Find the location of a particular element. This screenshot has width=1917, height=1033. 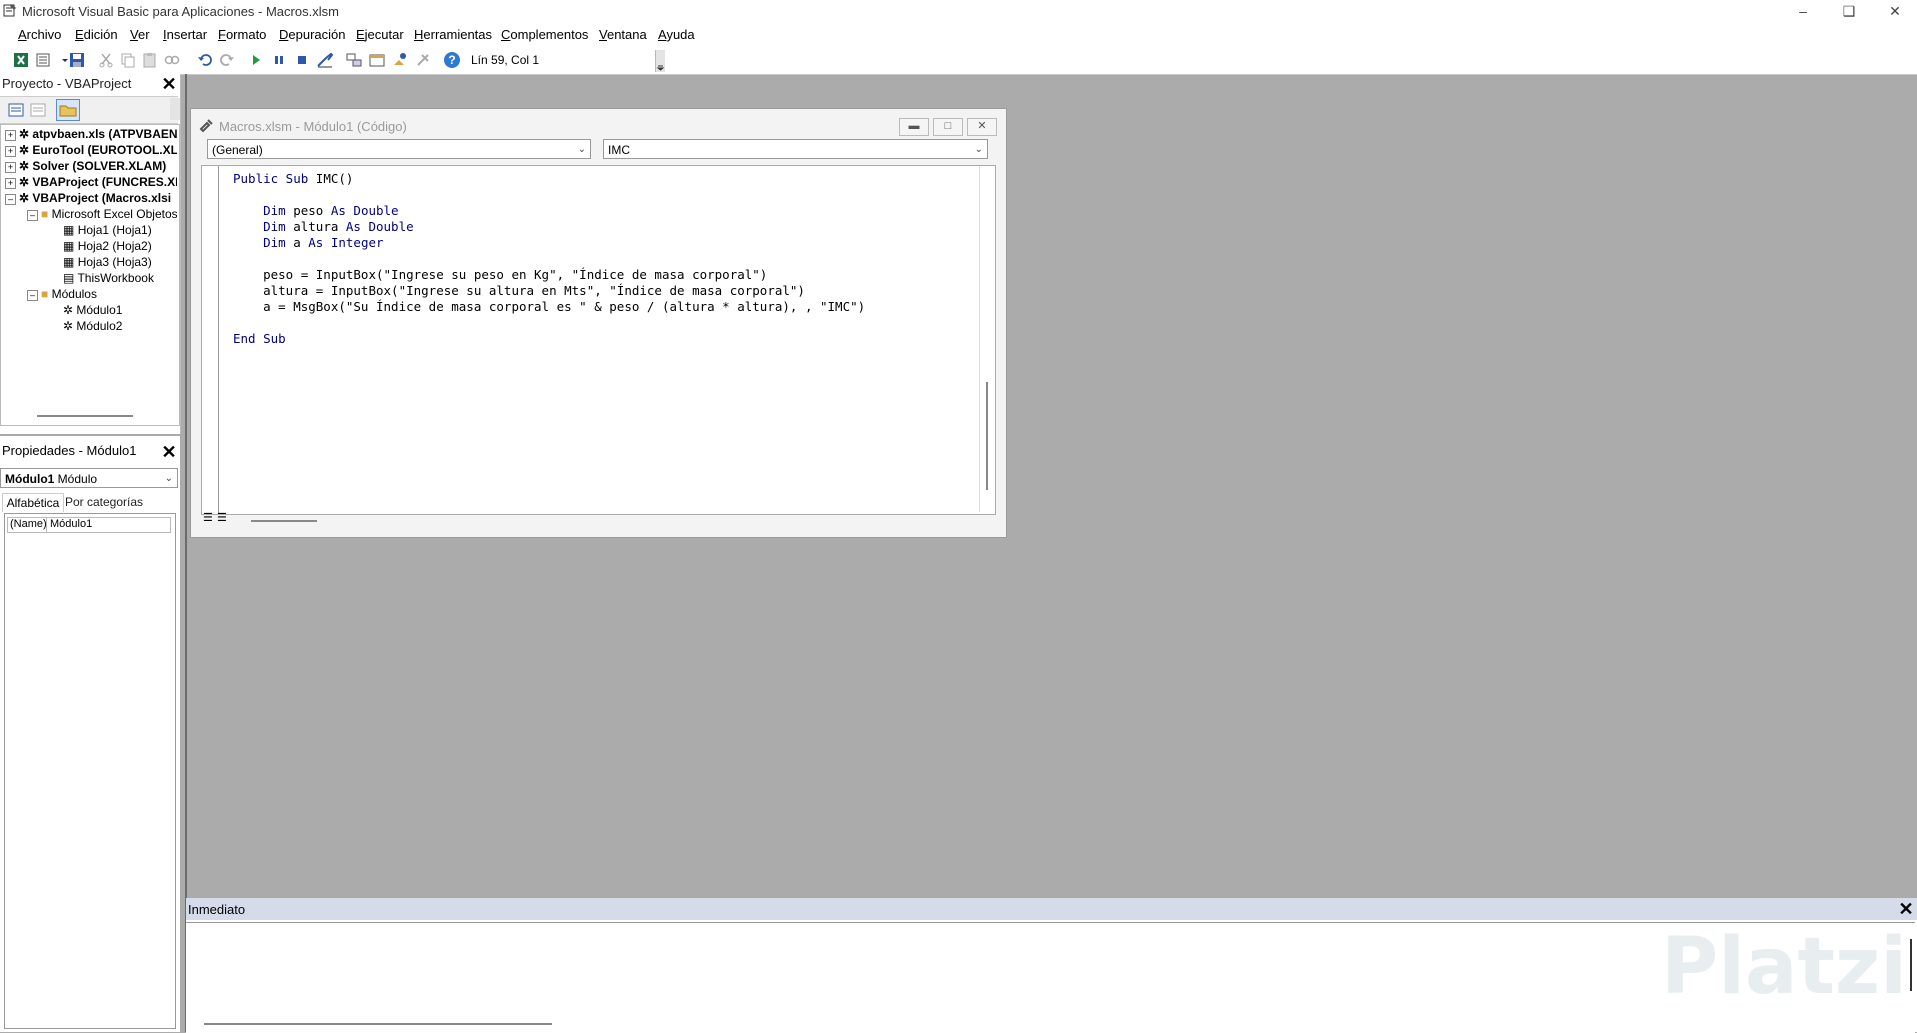

menu-insertar: Insertar is located at coordinates (185, 34).